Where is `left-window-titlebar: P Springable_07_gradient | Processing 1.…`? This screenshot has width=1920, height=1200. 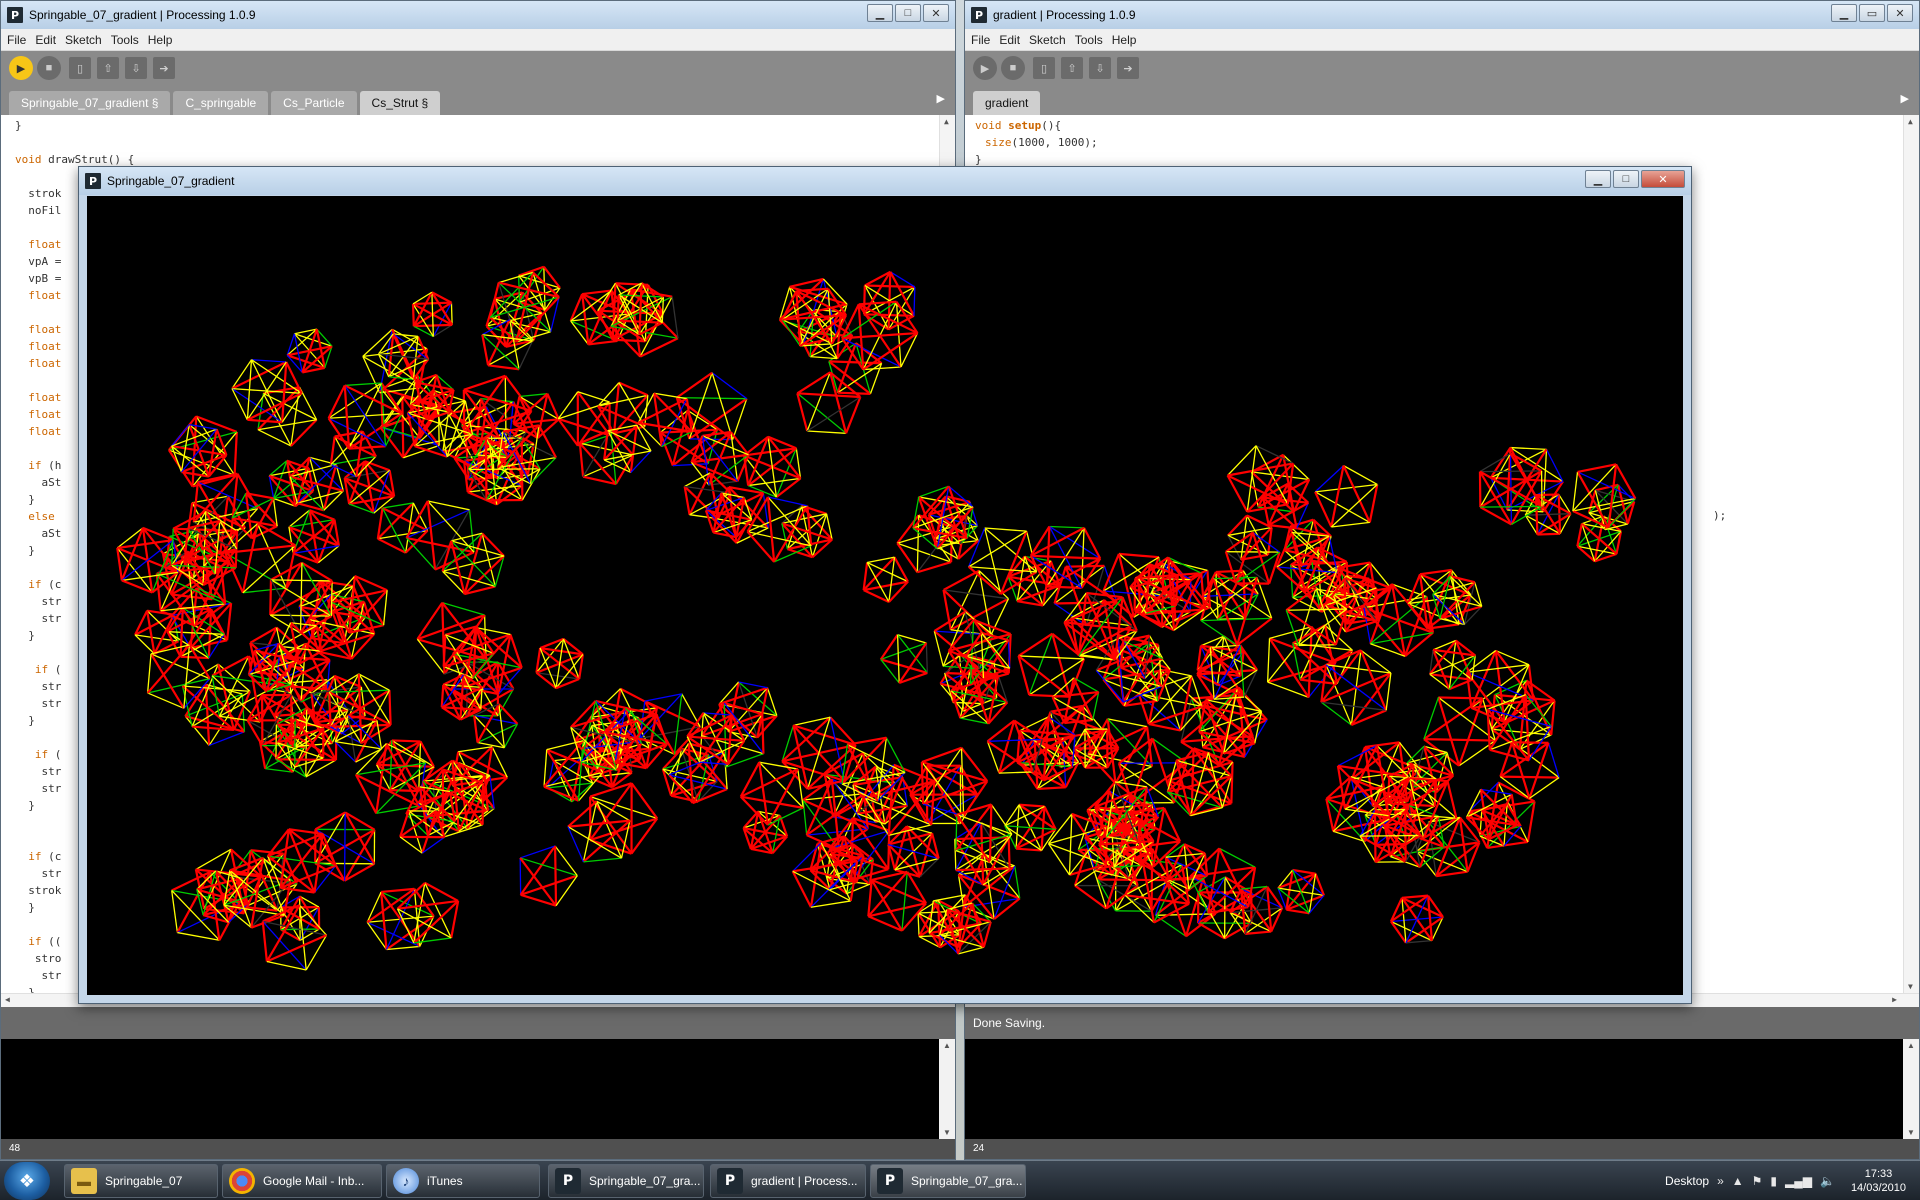
left-window-titlebar: P Springable_07_gradient | Processing 1.… is located at coordinates (478, 15).